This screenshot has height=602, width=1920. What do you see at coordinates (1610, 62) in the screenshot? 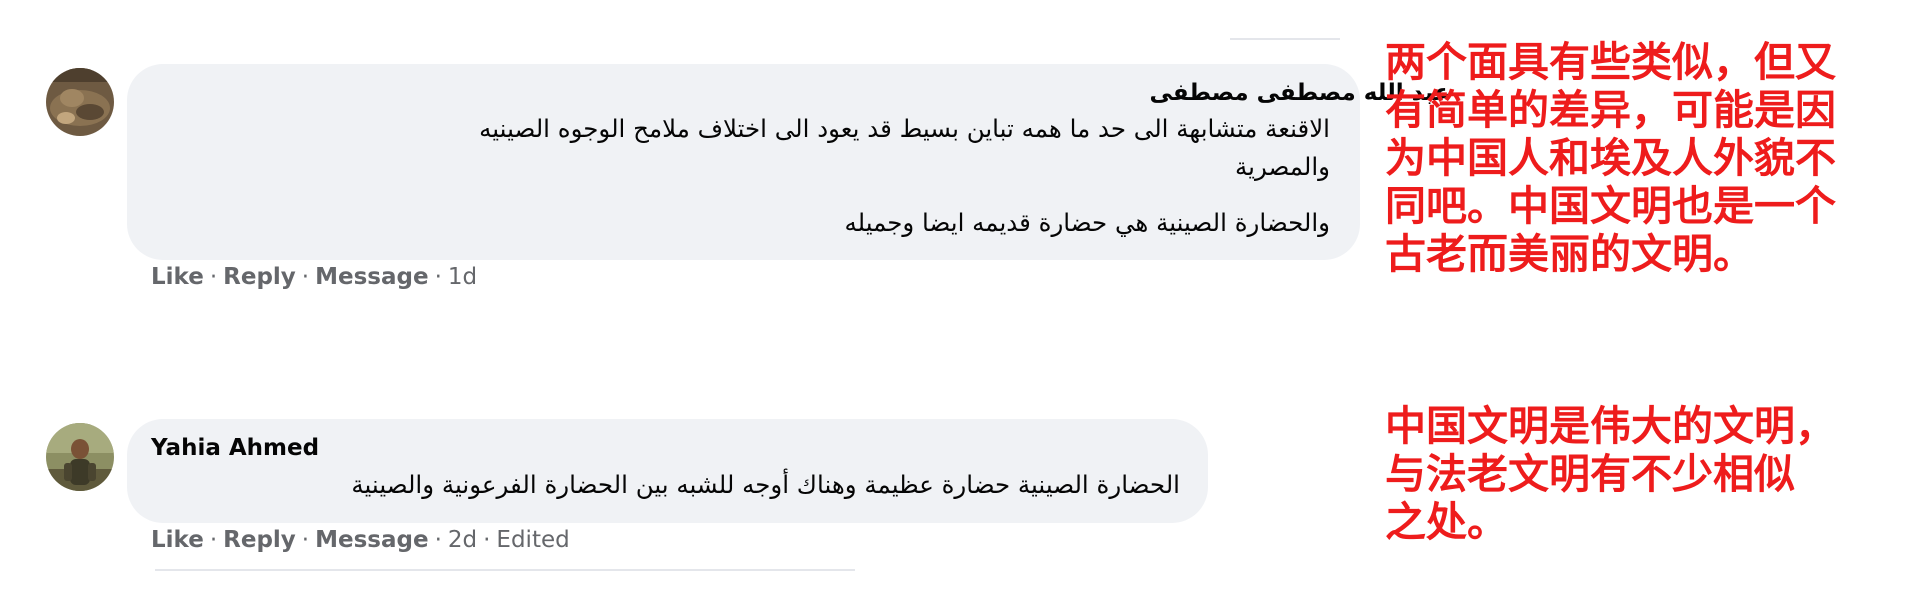
I see `annotation-line: 两个面具有些类似，但又` at bounding box center [1610, 62].